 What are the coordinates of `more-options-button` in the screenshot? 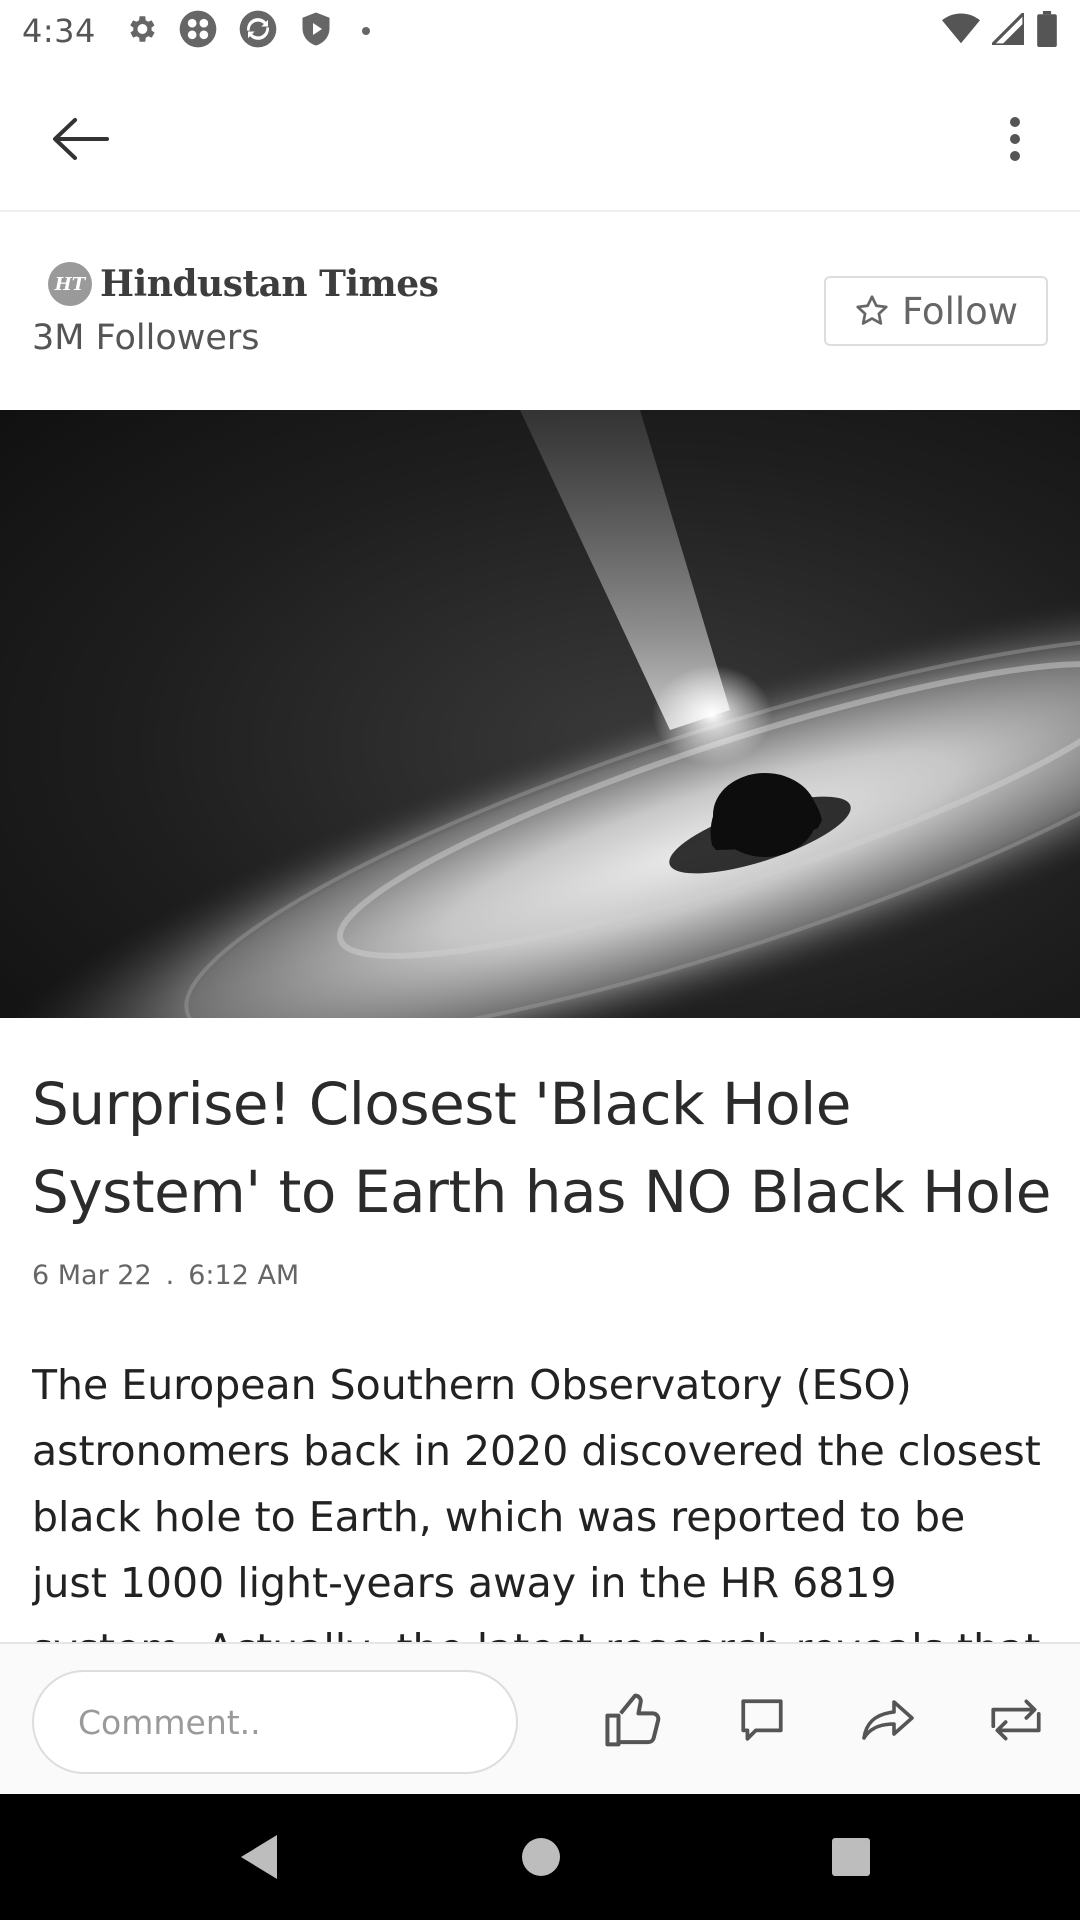 It's located at (1015, 139).